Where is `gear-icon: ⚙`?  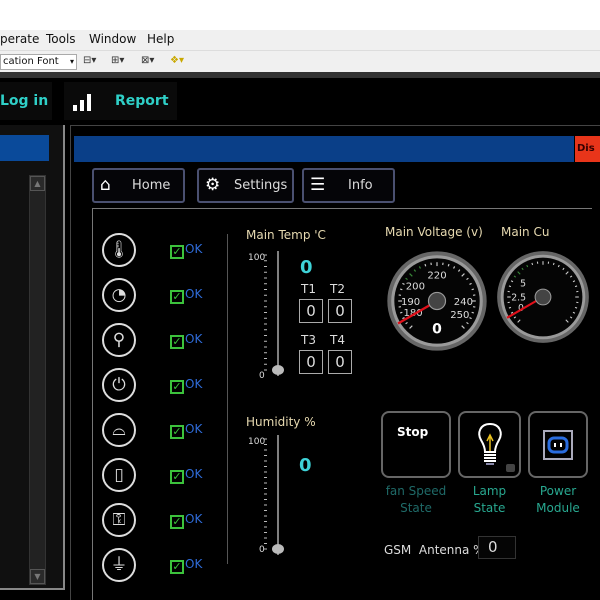
gear-icon: ⚙ is located at coordinates (213, 185).